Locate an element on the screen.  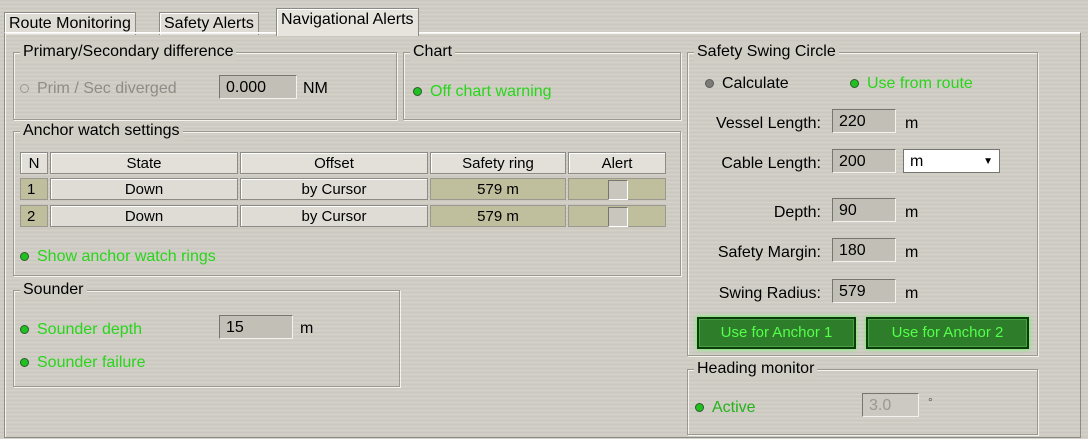
use-from-route-label: Use from route is located at coordinates (920, 83).